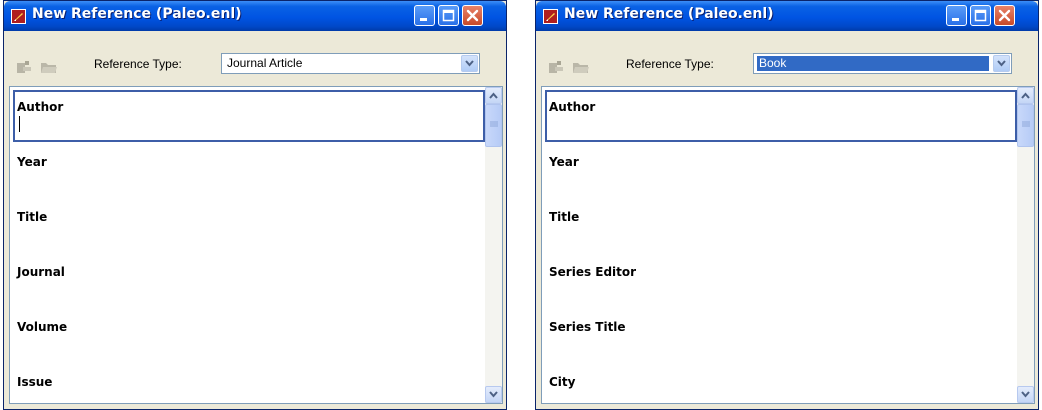 The width and height of the screenshot is (1042, 410). Describe the element at coordinates (249, 336) in the screenshot. I see `field-volume: Volume` at that location.